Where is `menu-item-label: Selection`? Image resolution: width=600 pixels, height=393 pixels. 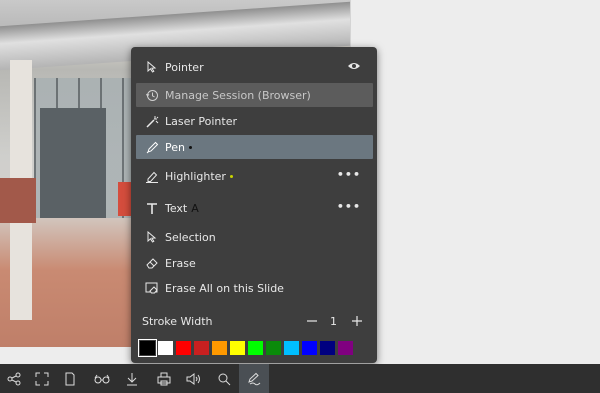 menu-item-label: Selection is located at coordinates (190, 237).